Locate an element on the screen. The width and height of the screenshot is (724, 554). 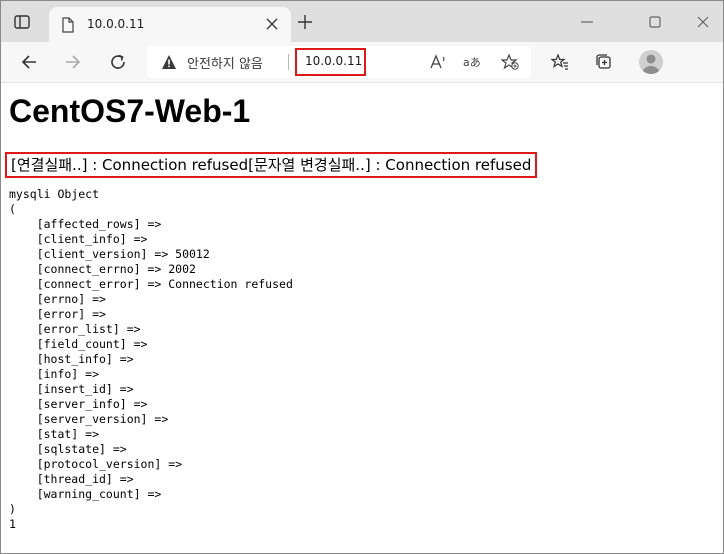
tab-actions-icon is located at coordinates (22, 22).